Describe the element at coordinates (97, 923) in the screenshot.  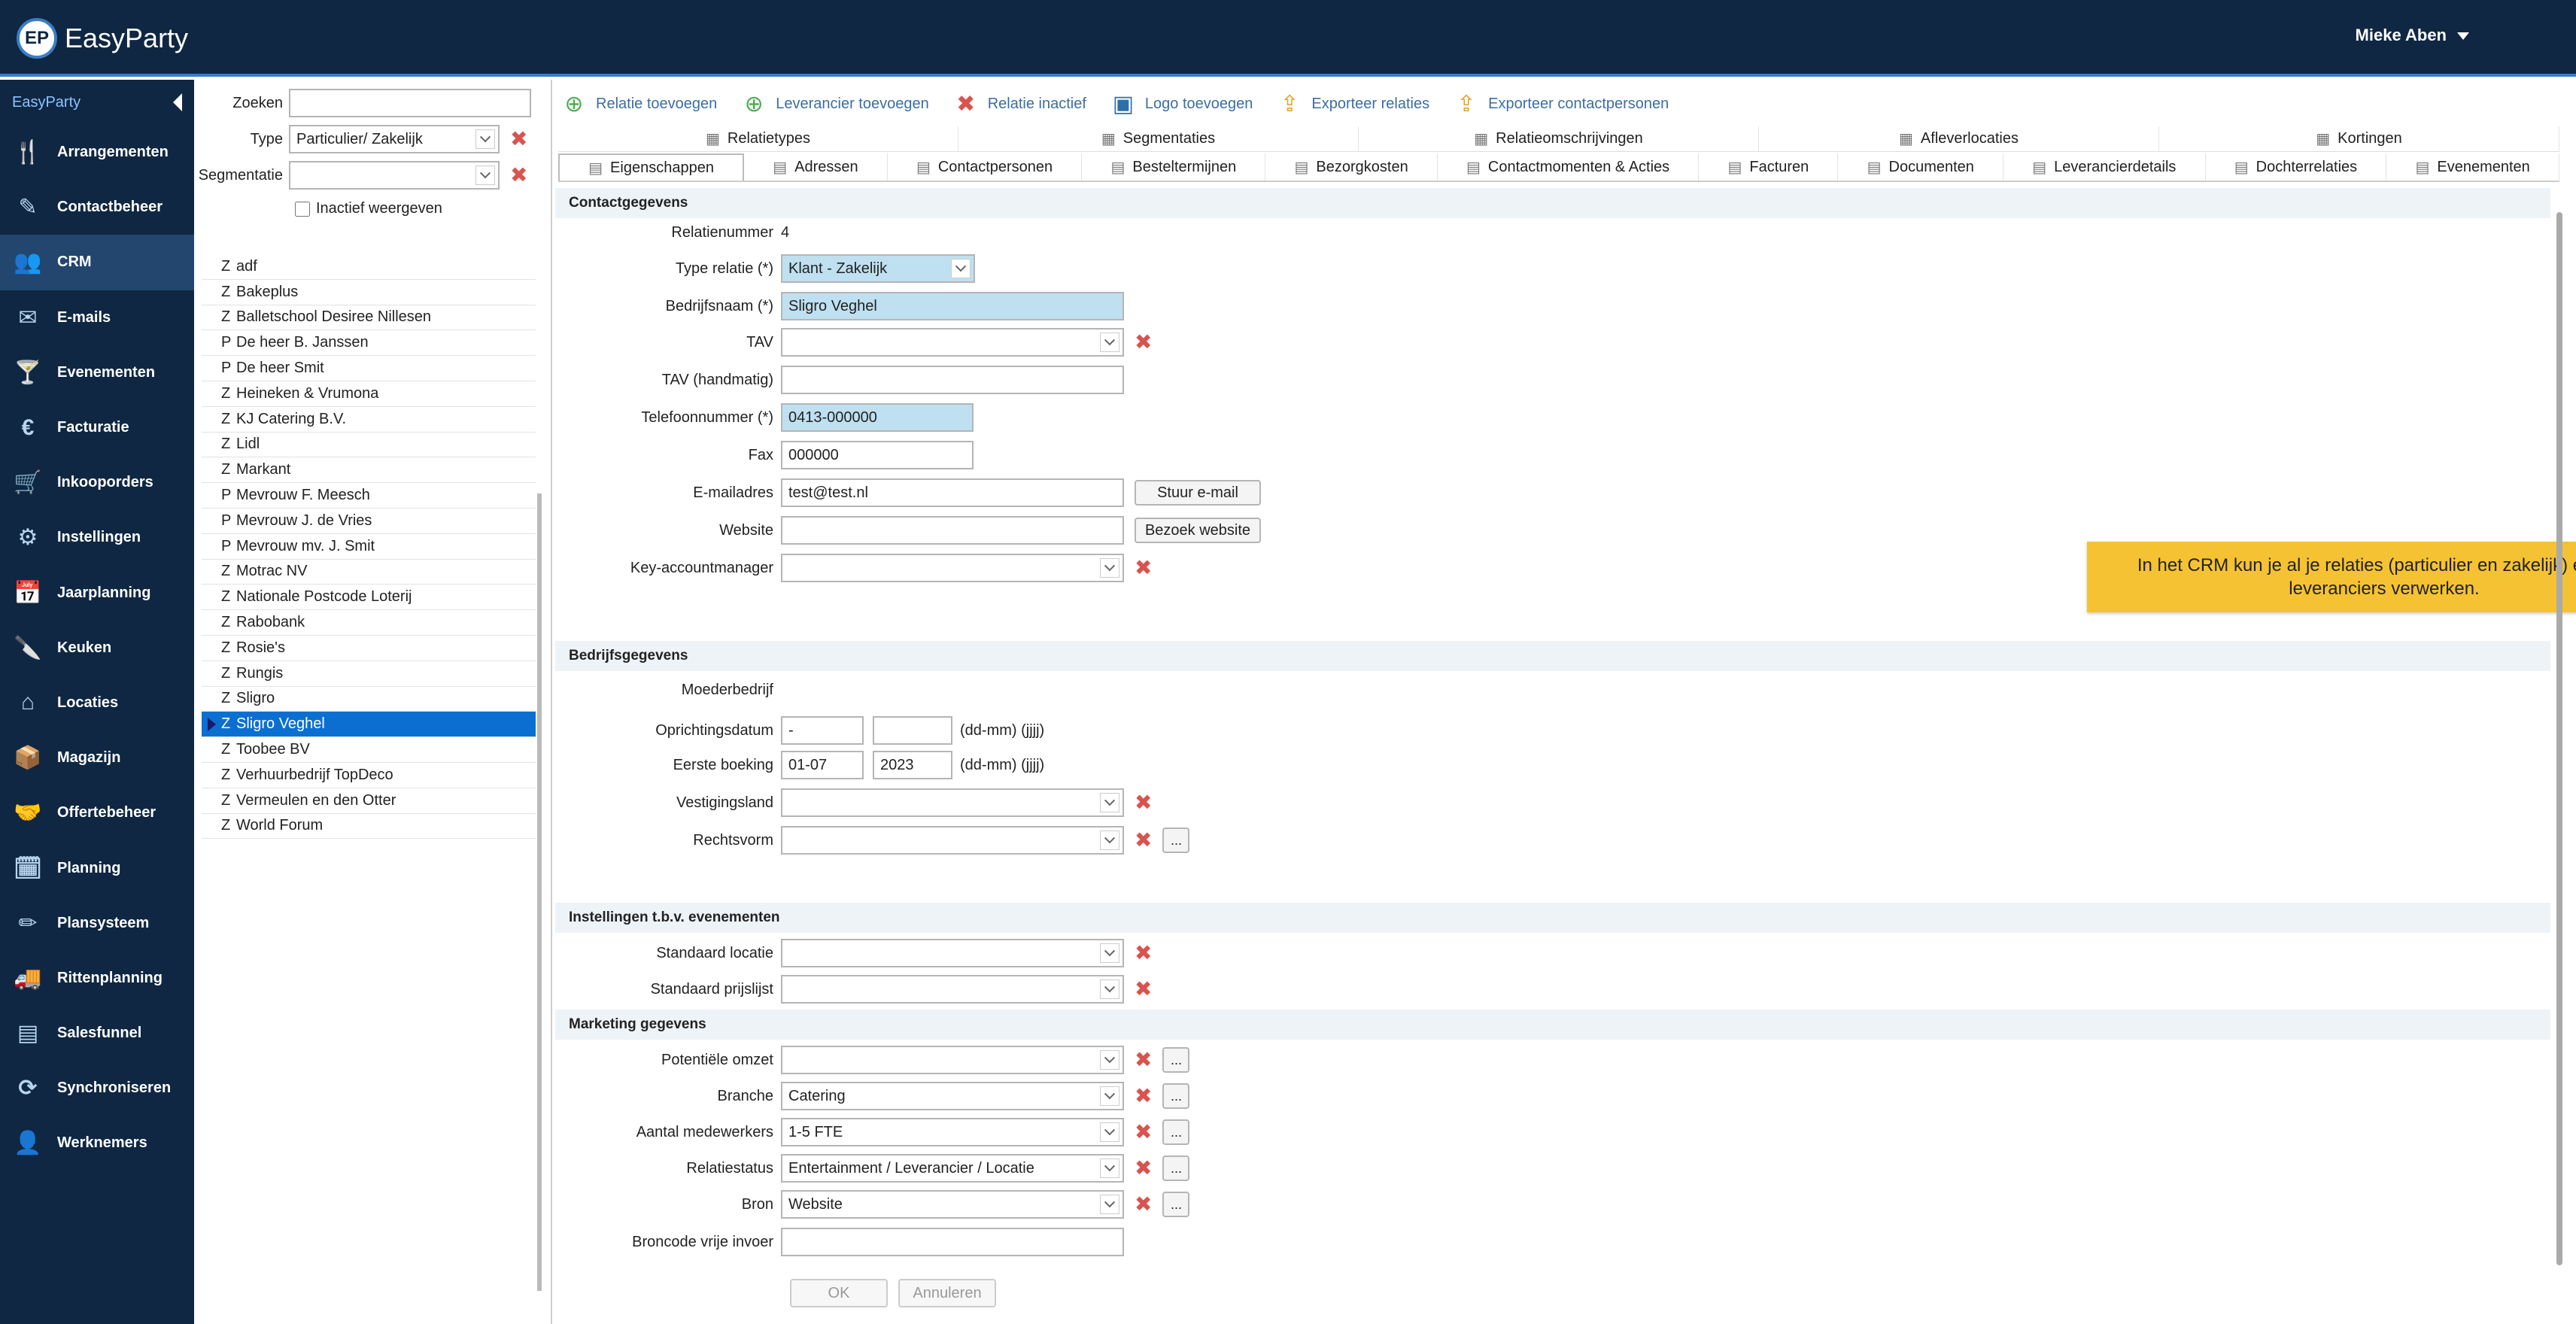
I see `sidebar-item-plansysteem: ✏ Plansysteem` at that location.